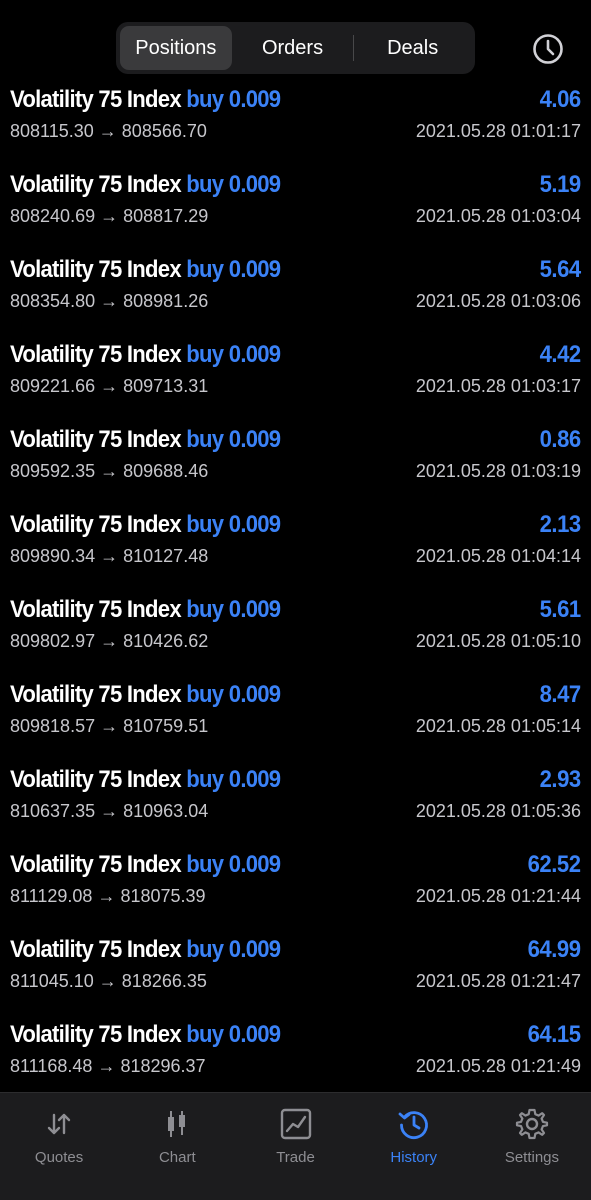  What do you see at coordinates (498, 1066) in the screenshot?
I see `deal-time: 2021.05.28 01:21:49` at bounding box center [498, 1066].